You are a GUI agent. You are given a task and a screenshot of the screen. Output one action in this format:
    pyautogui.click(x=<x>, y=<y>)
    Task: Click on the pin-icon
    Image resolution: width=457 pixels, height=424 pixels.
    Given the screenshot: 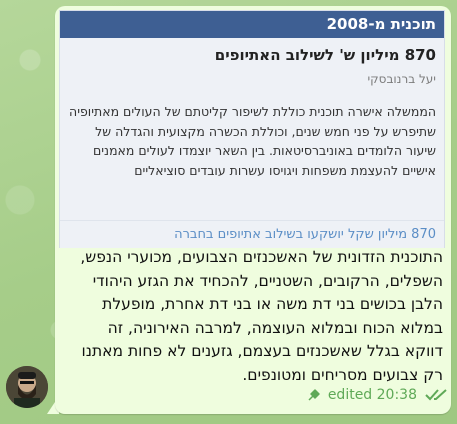 What is the action you would take?
    pyautogui.click(x=314, y=395)
    